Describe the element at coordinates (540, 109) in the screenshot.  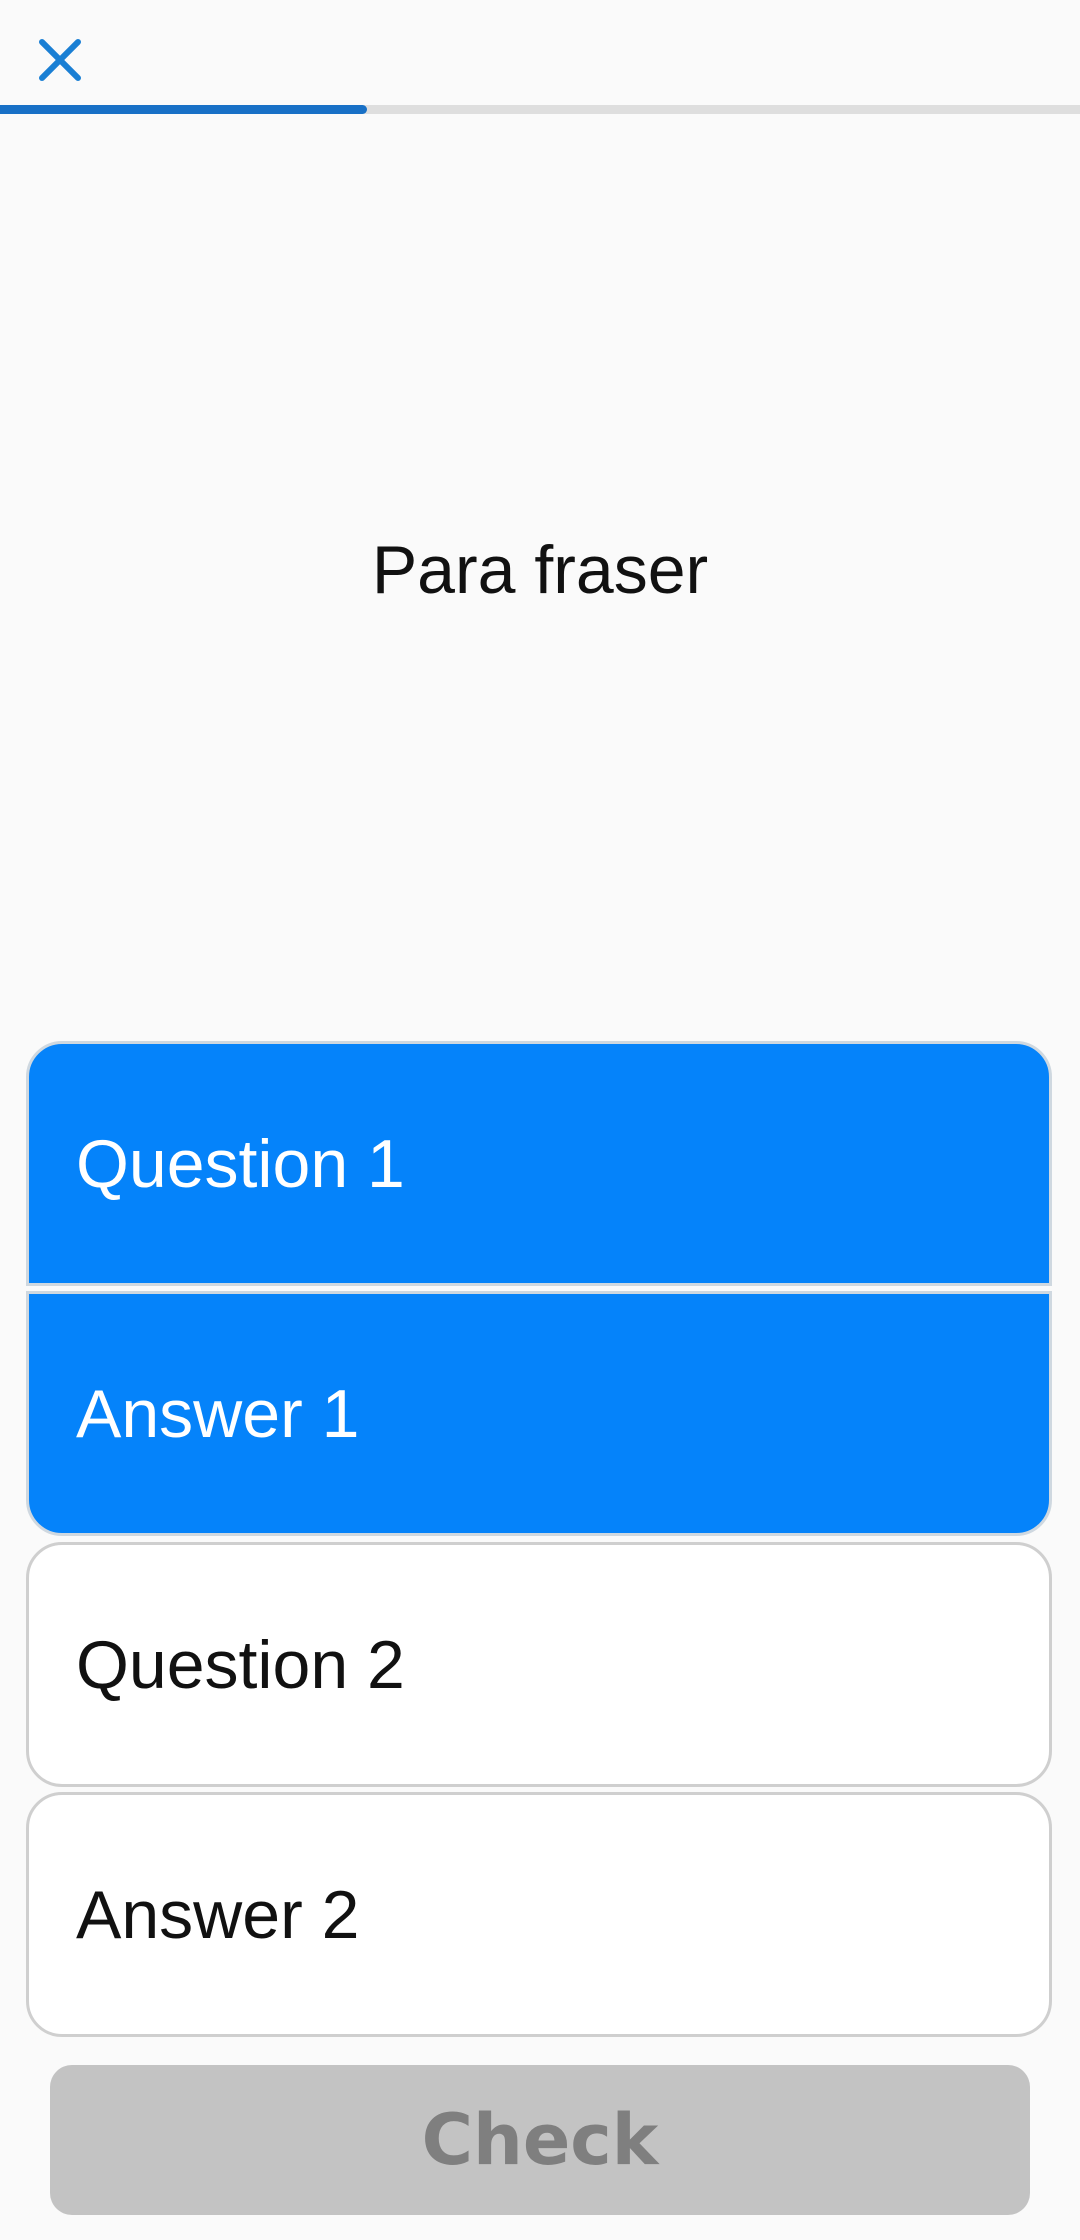
I see `progress-bar` at that location.